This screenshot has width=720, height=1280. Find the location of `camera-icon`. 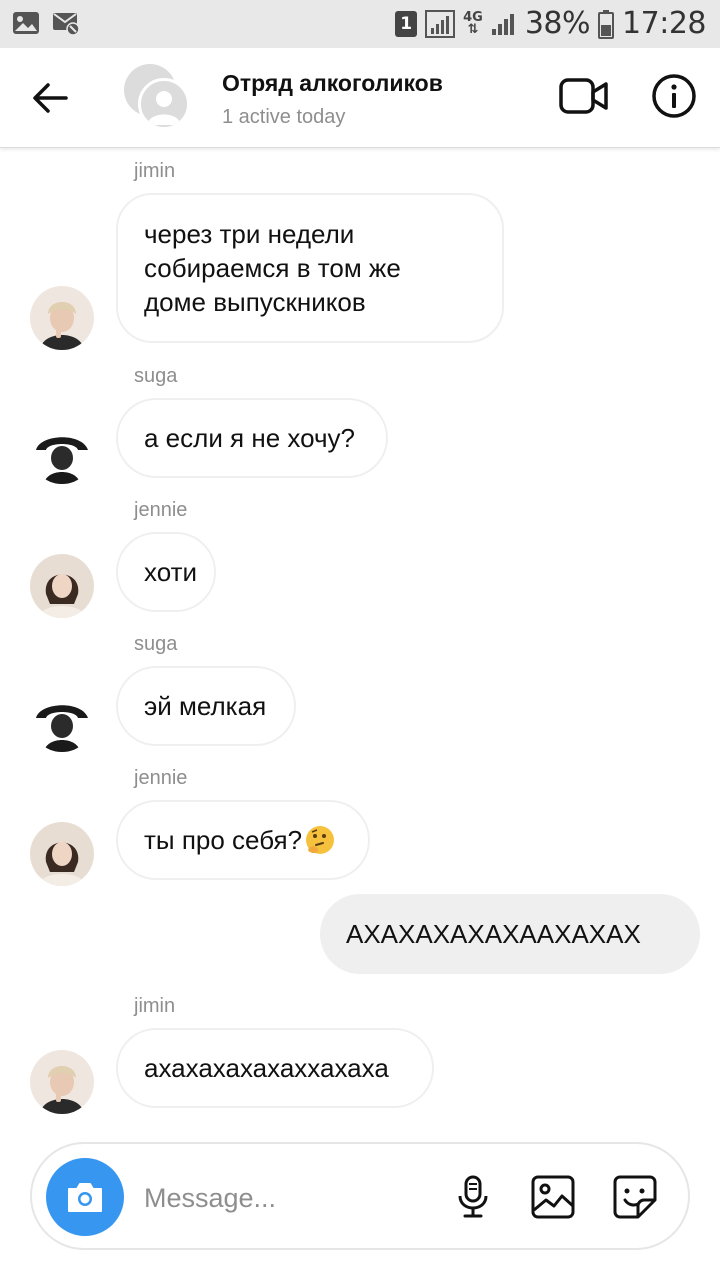

camera-icon is located at coordinates (85, 1197).